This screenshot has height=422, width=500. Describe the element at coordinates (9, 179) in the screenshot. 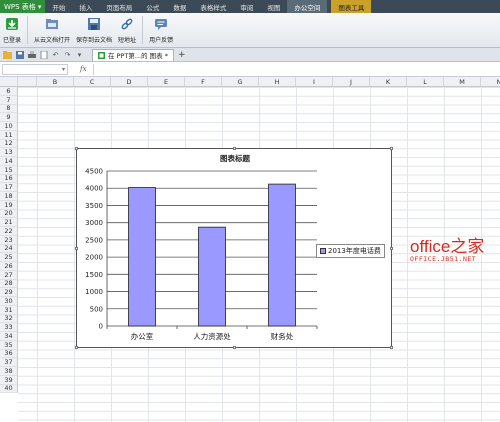

I see `row-header: 16` at that location.